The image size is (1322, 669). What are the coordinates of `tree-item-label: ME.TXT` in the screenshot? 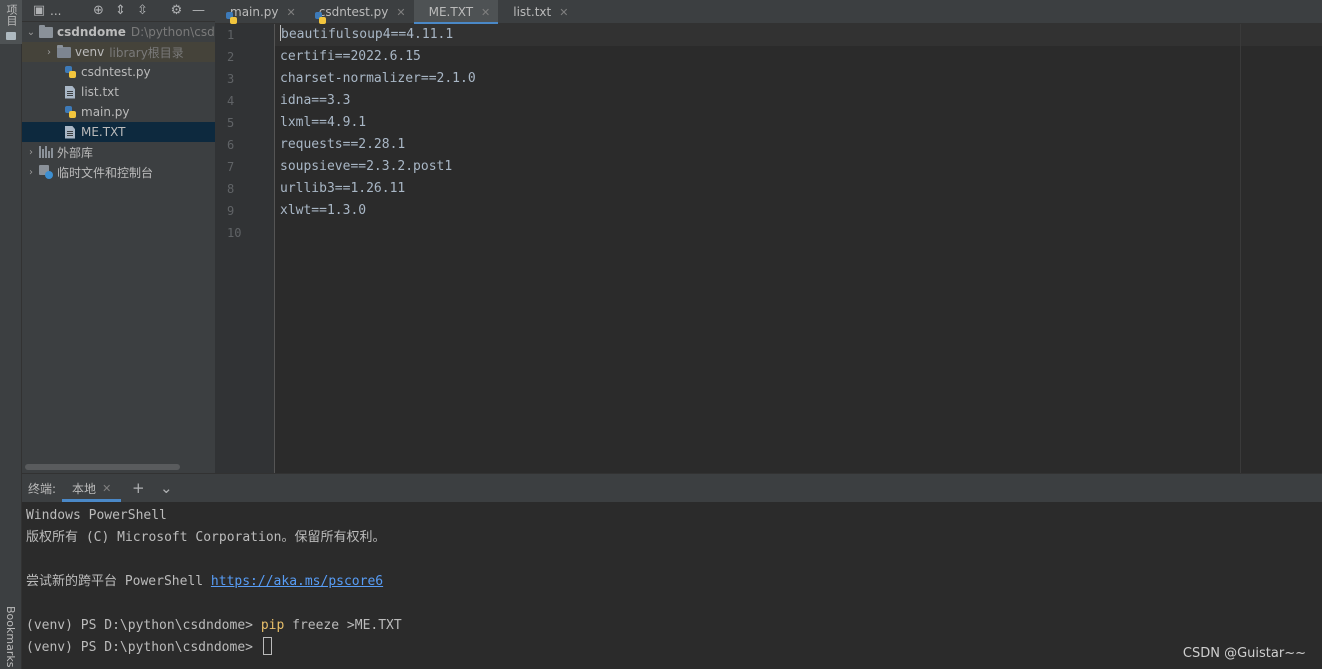 It's located at (103, 132).